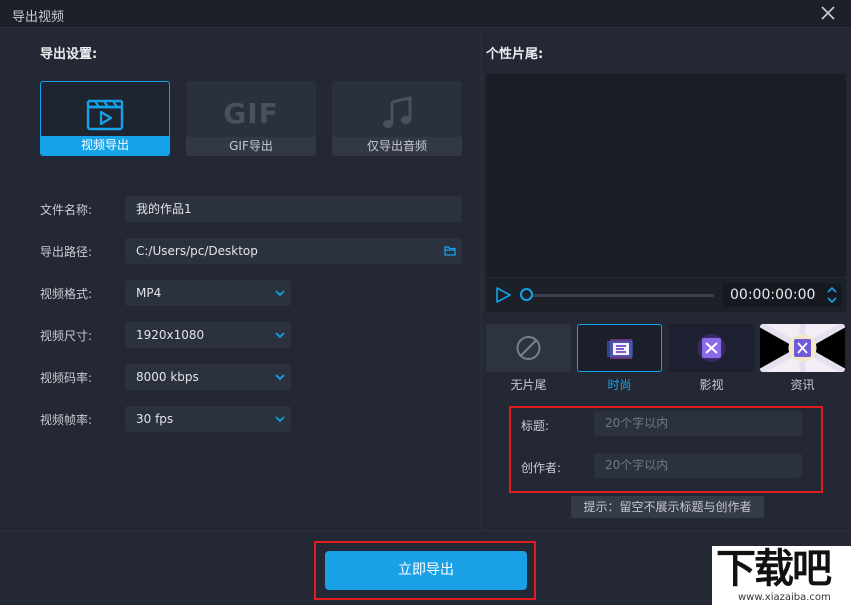  I want to click on mode-video-export-label: 视频导出, so click(105, 145).